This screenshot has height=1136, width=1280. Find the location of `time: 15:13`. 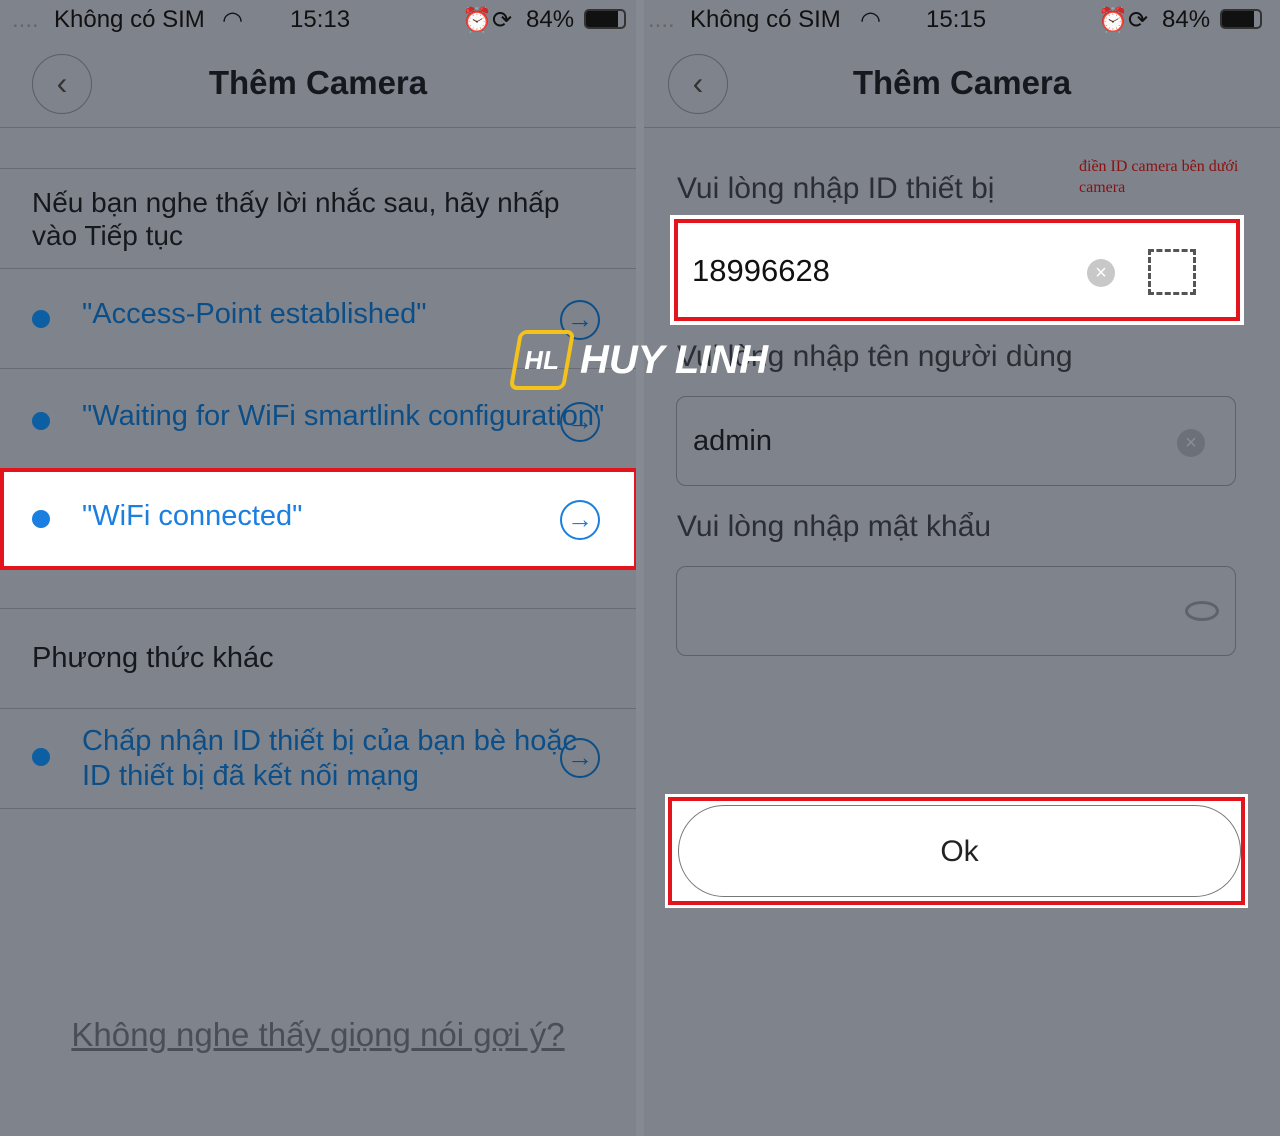

time: 15:13 is located at coordinates (320, 19).